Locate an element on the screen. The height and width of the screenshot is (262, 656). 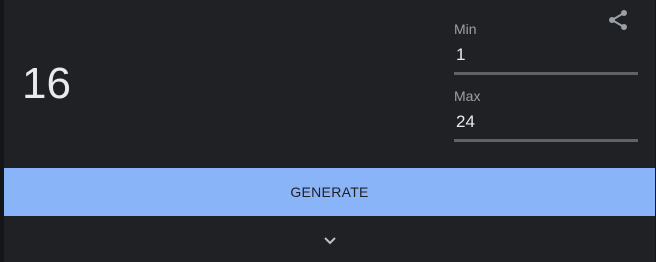
min-field: Min is located at coordinates (546, 48).